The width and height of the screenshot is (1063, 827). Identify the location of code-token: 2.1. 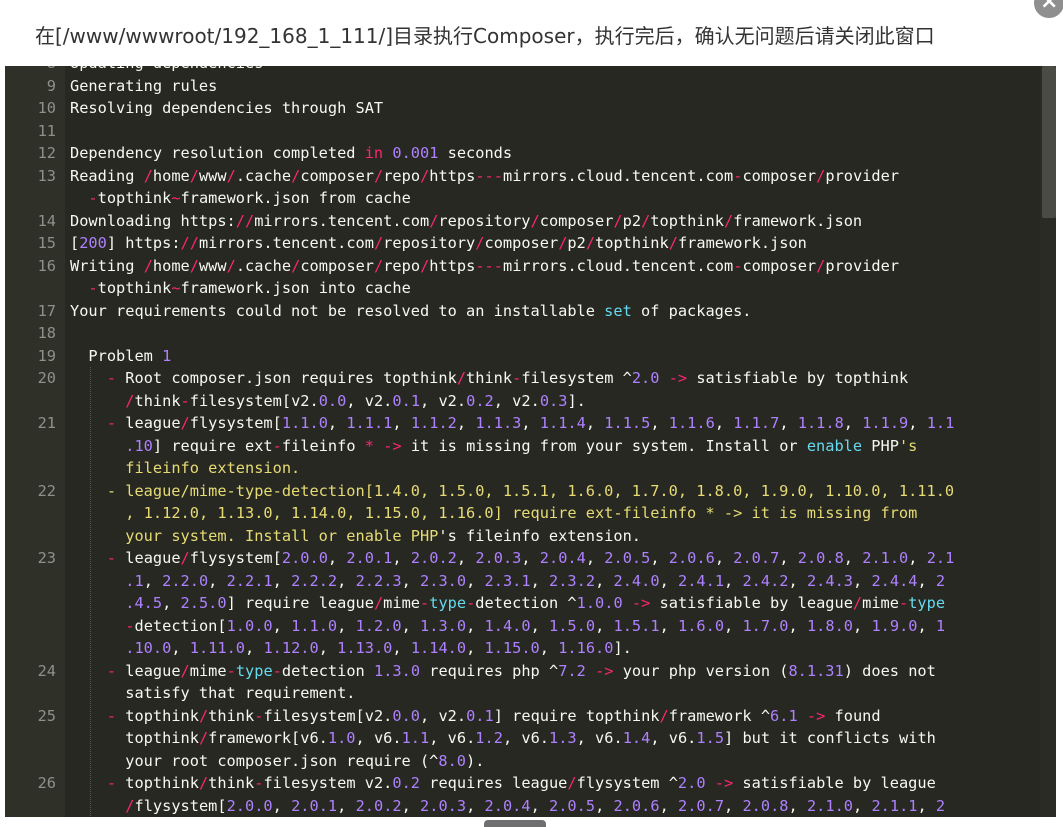
(940, 558).